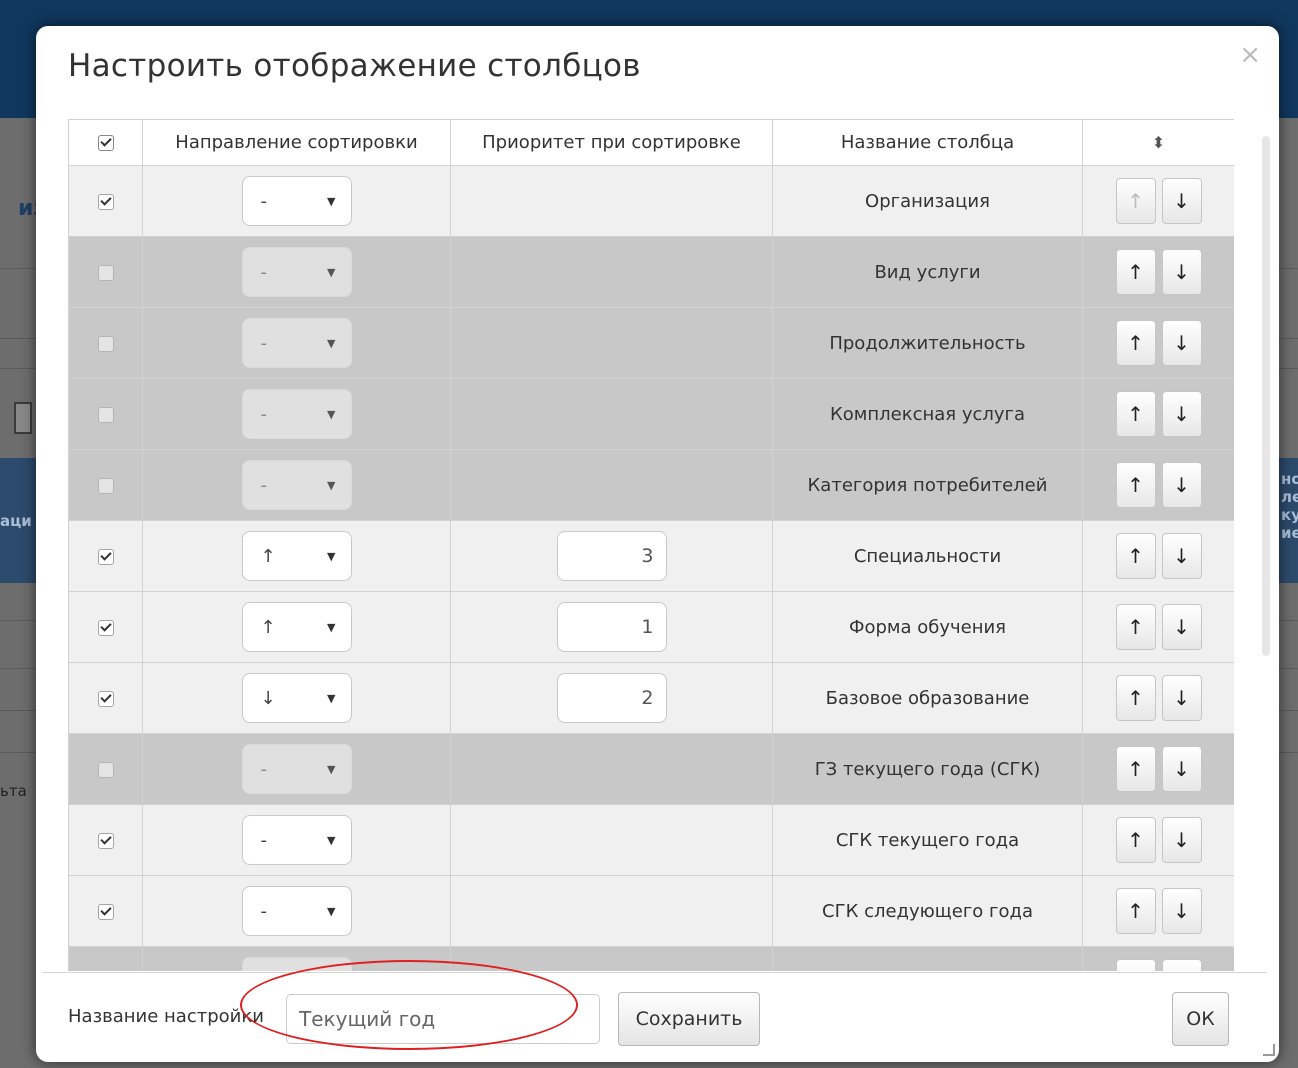  I want to click on sort-priority-input: 3, so click(611, 556).